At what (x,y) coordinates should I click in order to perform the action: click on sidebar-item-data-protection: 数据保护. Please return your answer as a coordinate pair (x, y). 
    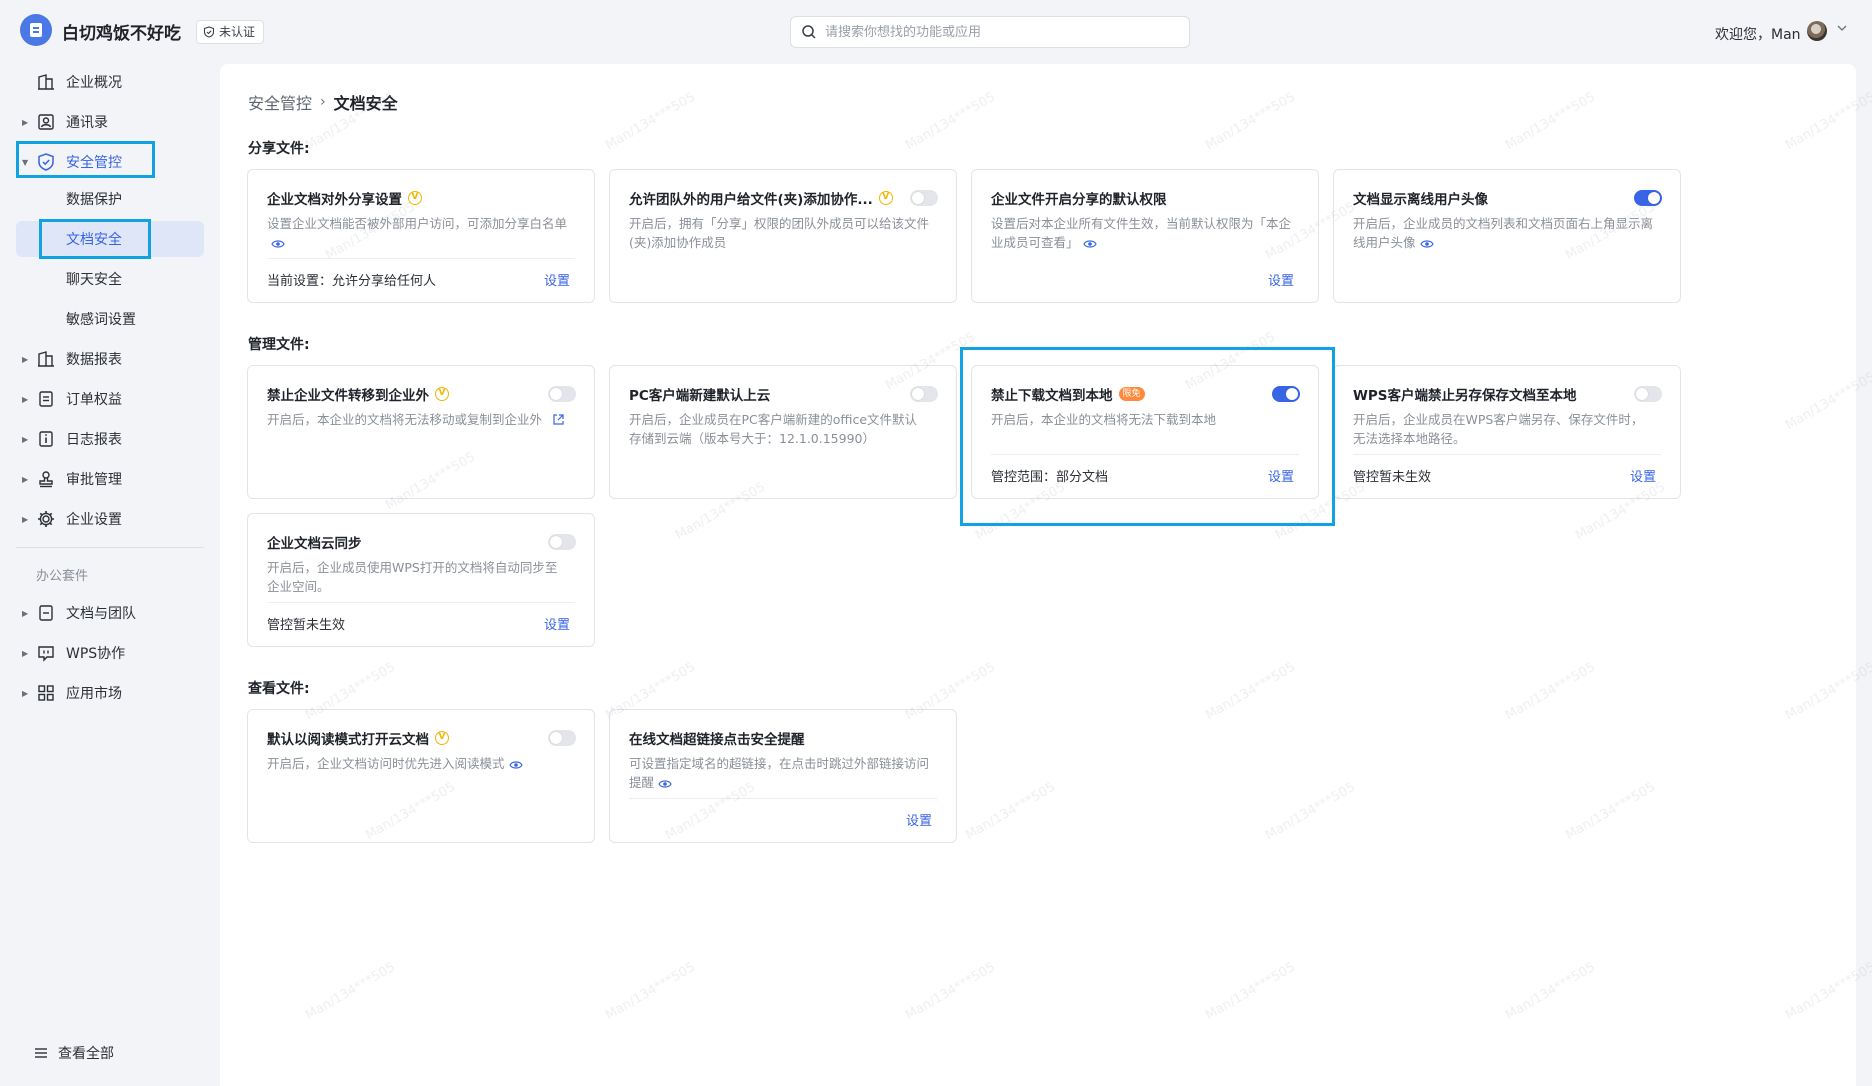
    Looking at the image, I should click on (110, 199).